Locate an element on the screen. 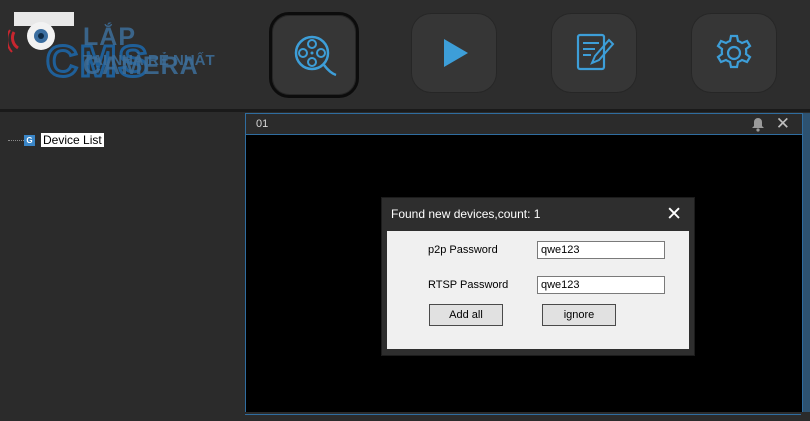 The height and width of the screenshot is (421, 810). log-edit-icon is located at coordinates (595, 52).